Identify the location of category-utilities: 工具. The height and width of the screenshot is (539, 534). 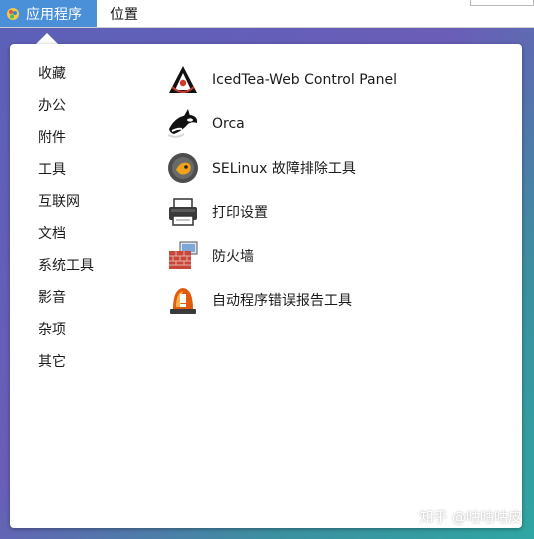
(66, 170).